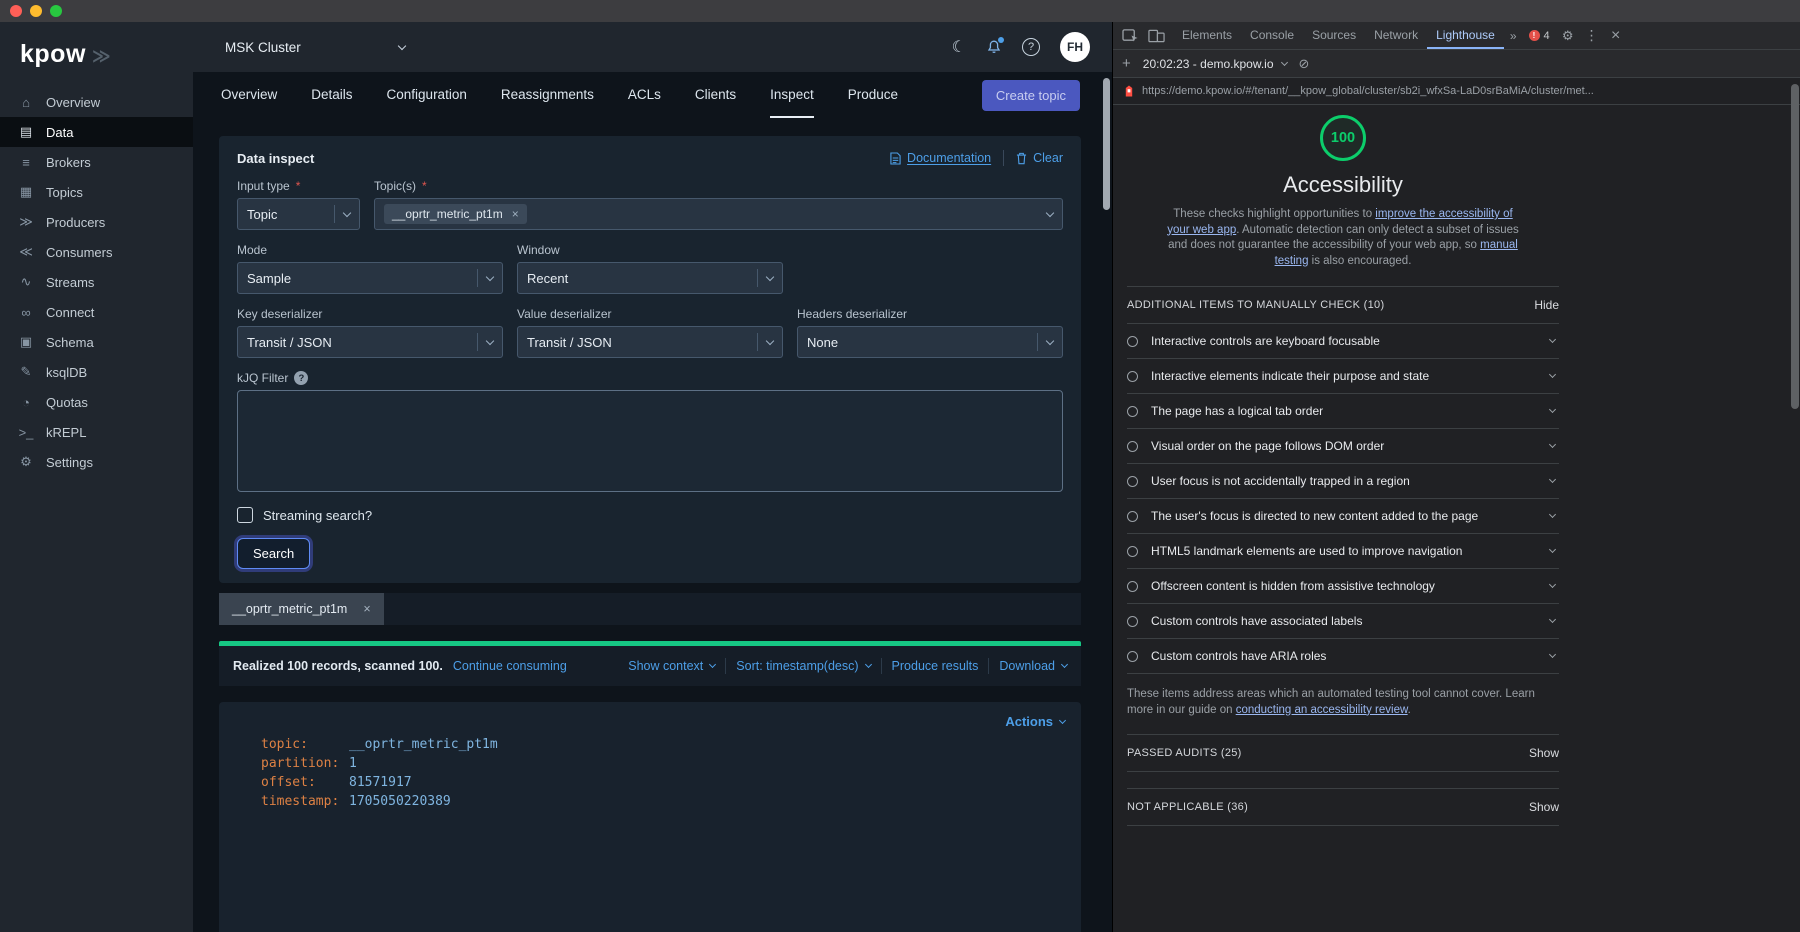 This screenshot has width=1800, height=932. I want to click on topics-select: __oprtr_metric_pt1m ×, so click(718, 214).